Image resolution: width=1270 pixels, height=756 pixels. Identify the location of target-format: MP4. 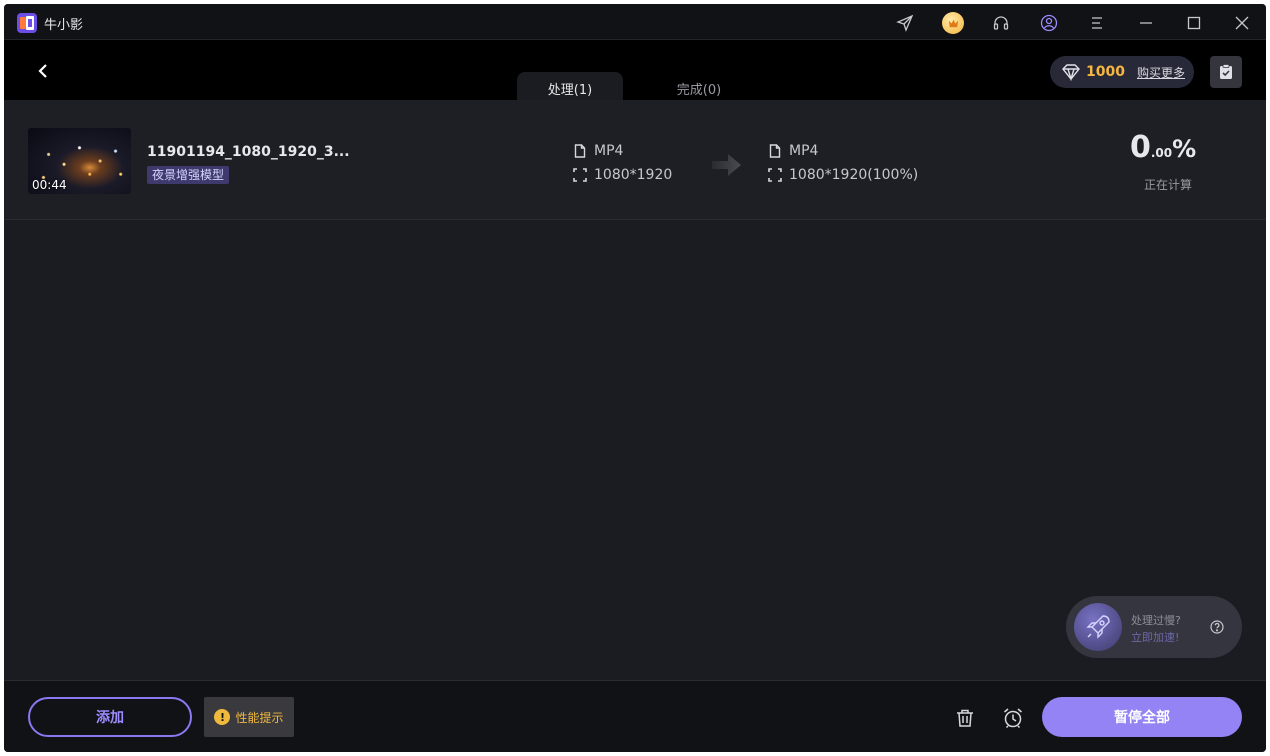
(793, 151).